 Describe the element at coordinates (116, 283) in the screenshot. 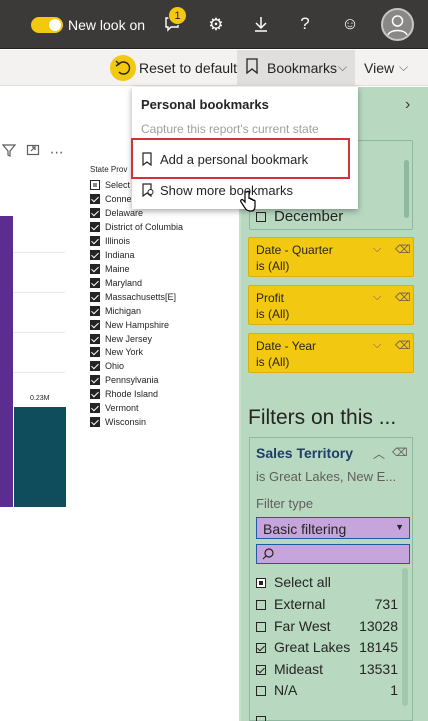

I see `slicer-item: Maryland` at that location.